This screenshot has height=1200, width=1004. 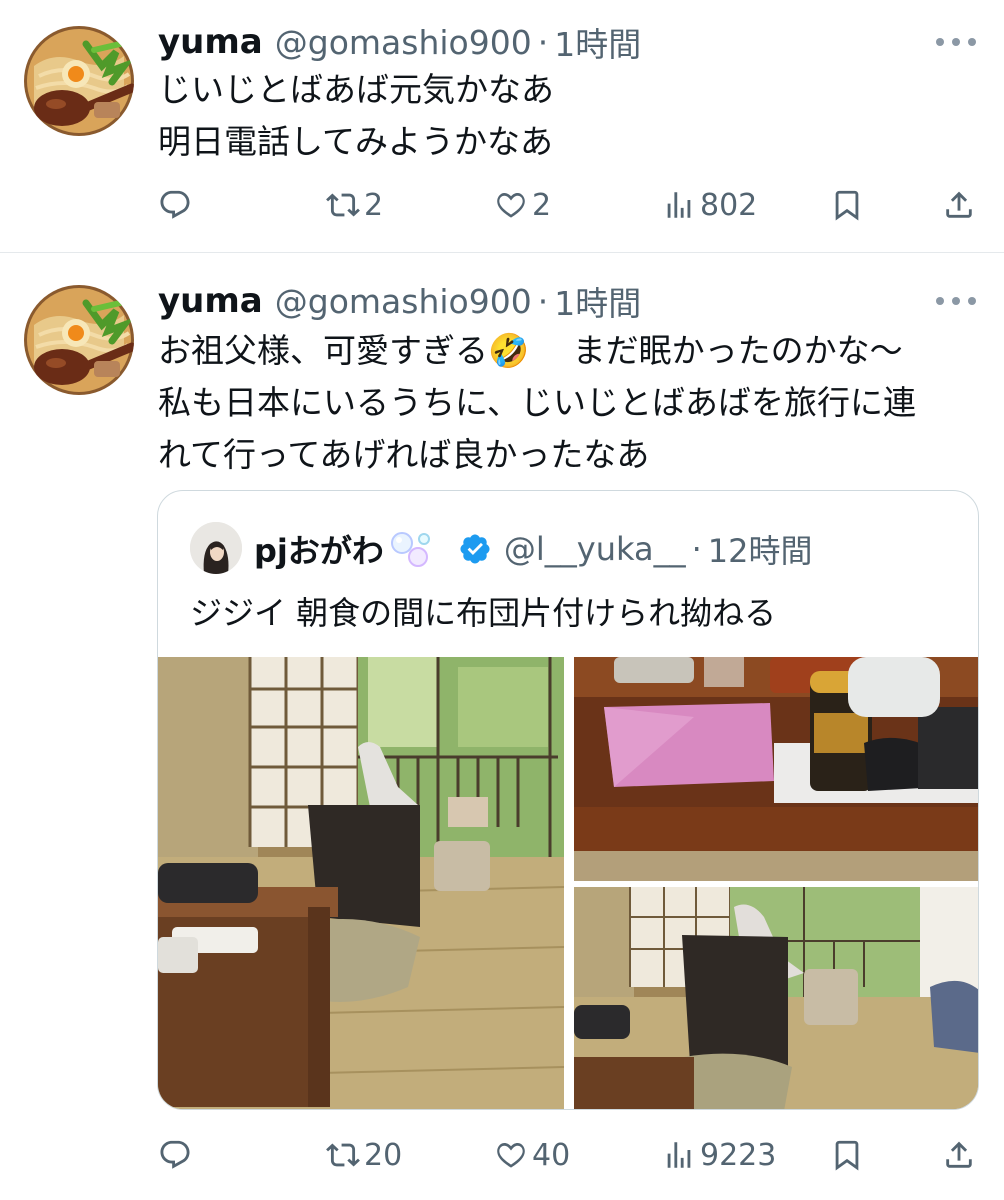 What do you see at coordinates (530, 350) in the screenshot?
I see `tweet-text-line: お祖父様、可愛すぎる🤣 まだ眠かったのかな〜` at bounding box center [530, 350].